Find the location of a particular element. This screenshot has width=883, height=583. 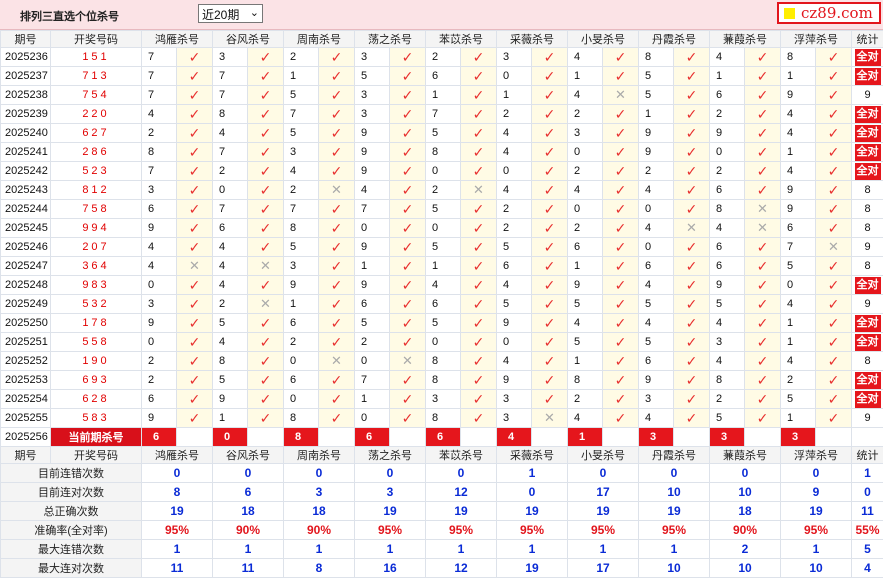

stats-value: 10 is located at coordinates (674, 492).